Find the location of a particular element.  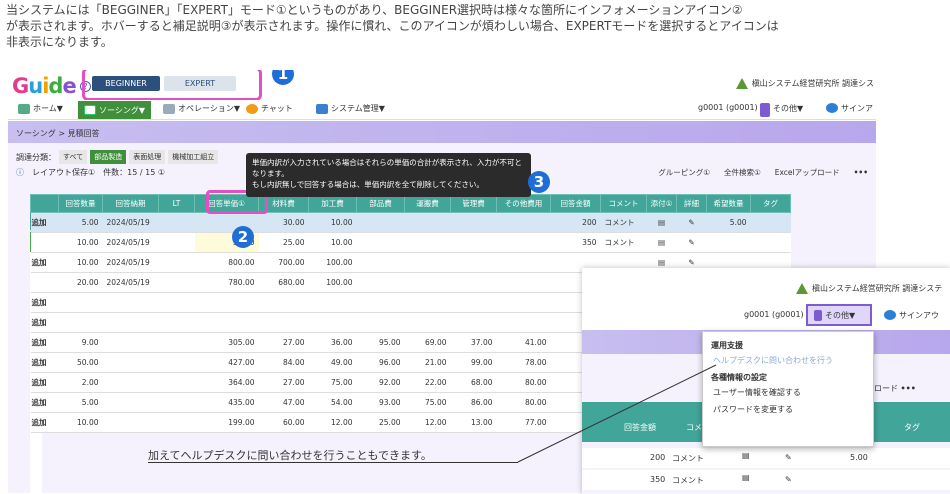

filter-chip-machining: 機械加工組立 is located at coordinates (193, 157).